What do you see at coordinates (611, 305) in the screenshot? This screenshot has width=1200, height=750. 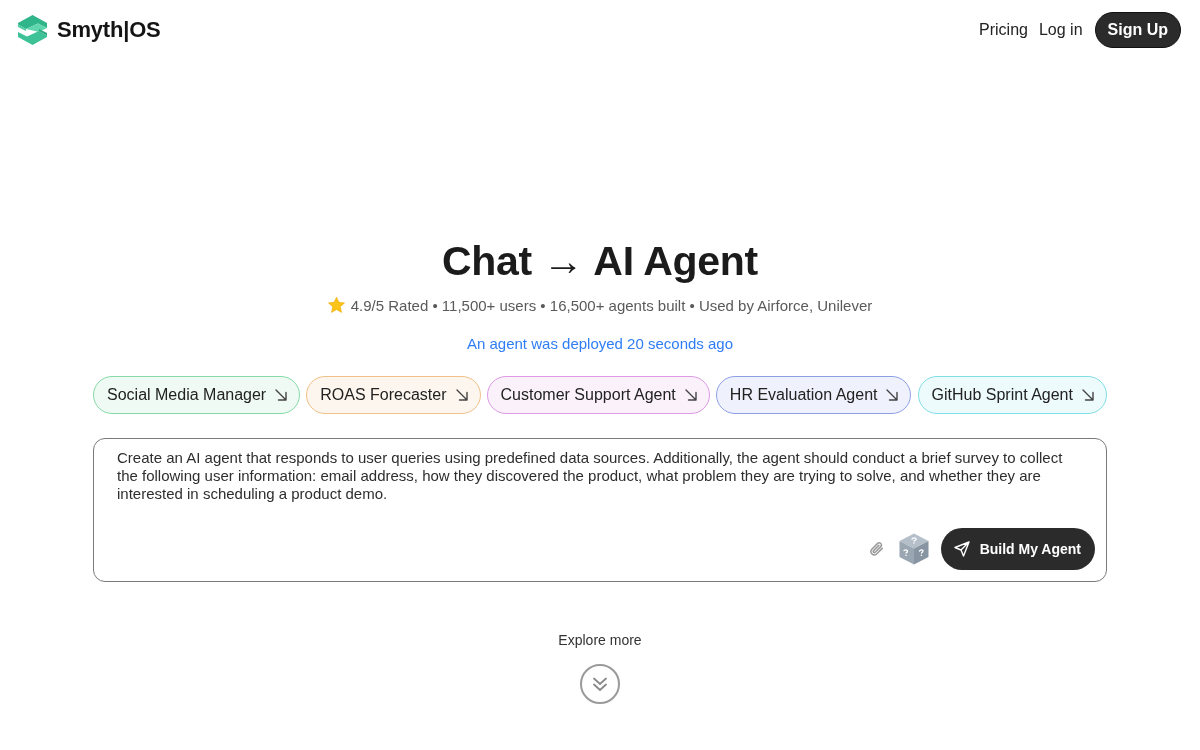 I see `stats-text: 4.9/5 Rated • 11,500+ users • 16,500+ agents built • Used by Airforce, Unilever` at bounding box center [611, 305].